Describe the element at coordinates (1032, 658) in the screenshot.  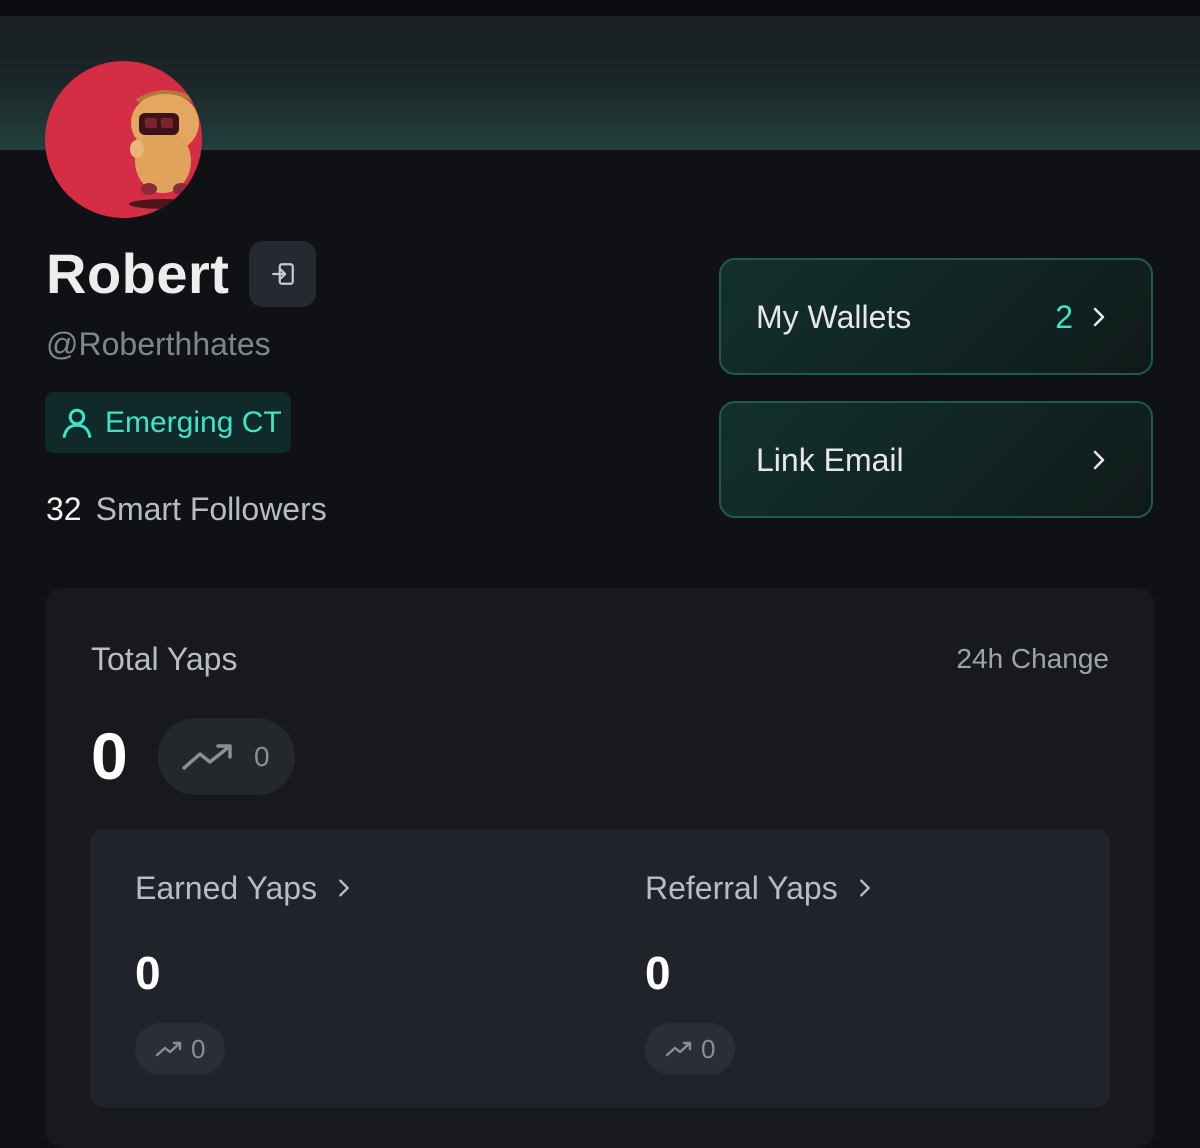
I see `change-24h-label: 24h Change` at that location.